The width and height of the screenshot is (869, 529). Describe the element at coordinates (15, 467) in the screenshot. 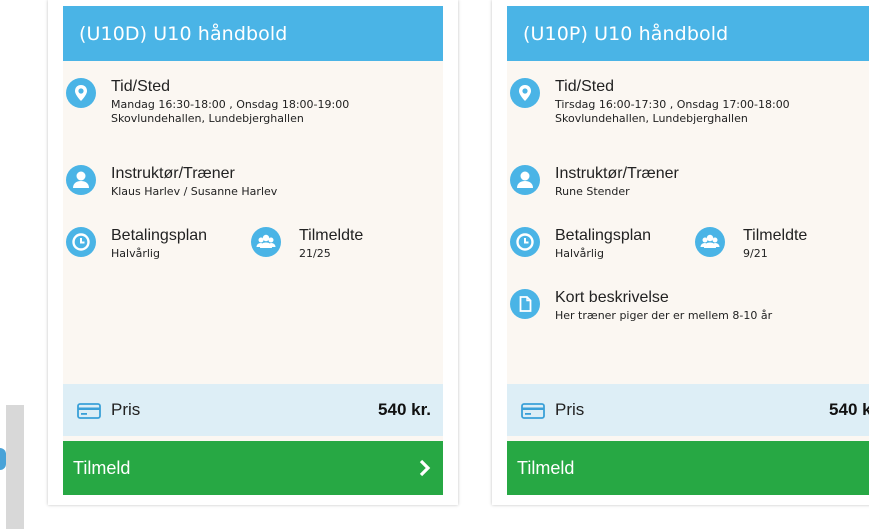

I see `sidebar-fragment` at that location.